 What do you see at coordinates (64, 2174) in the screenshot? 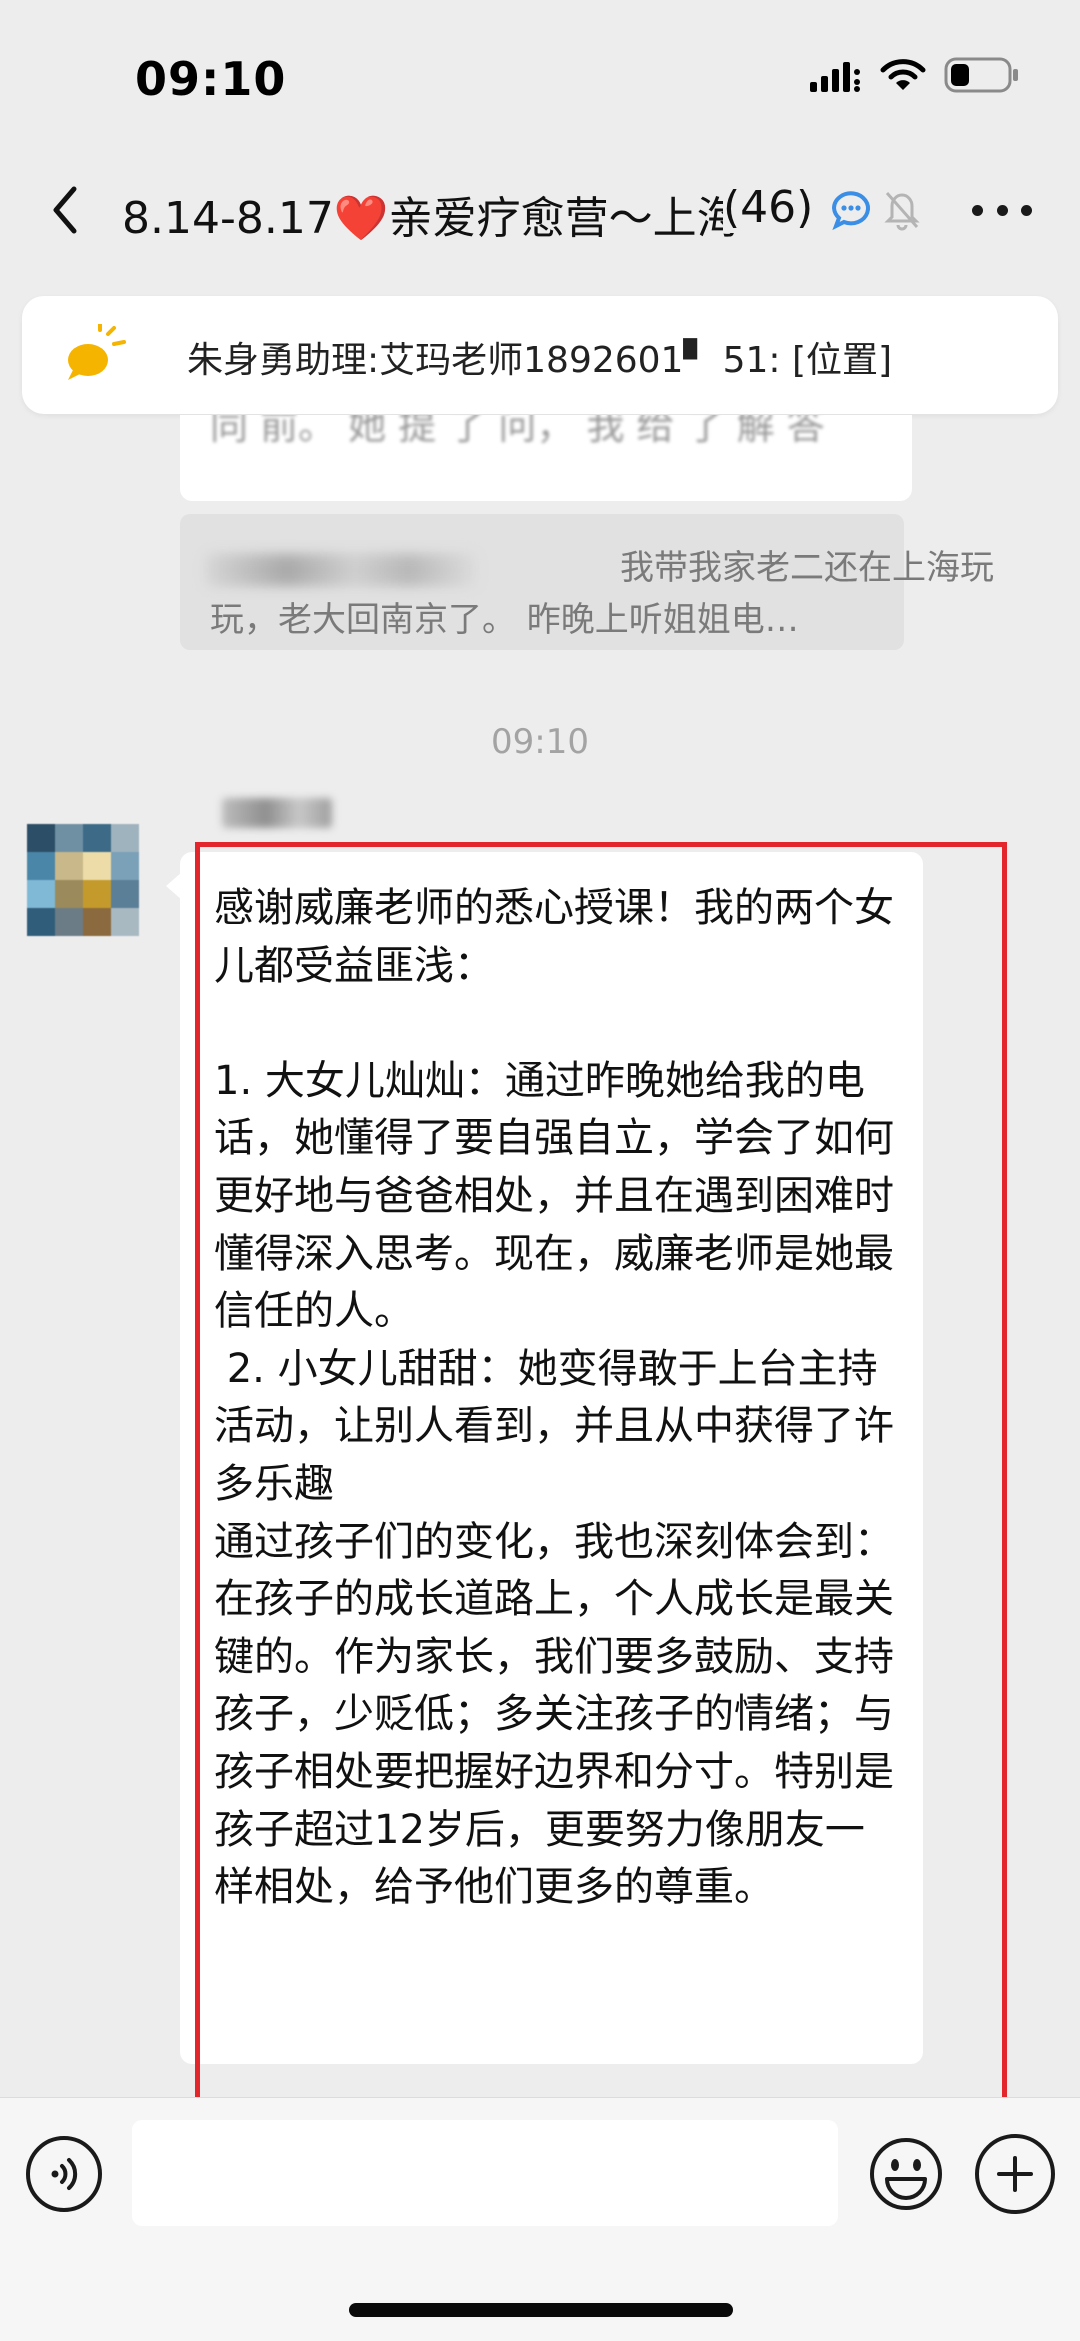
I see `voice-icon` at bounding box center [64, 2174].